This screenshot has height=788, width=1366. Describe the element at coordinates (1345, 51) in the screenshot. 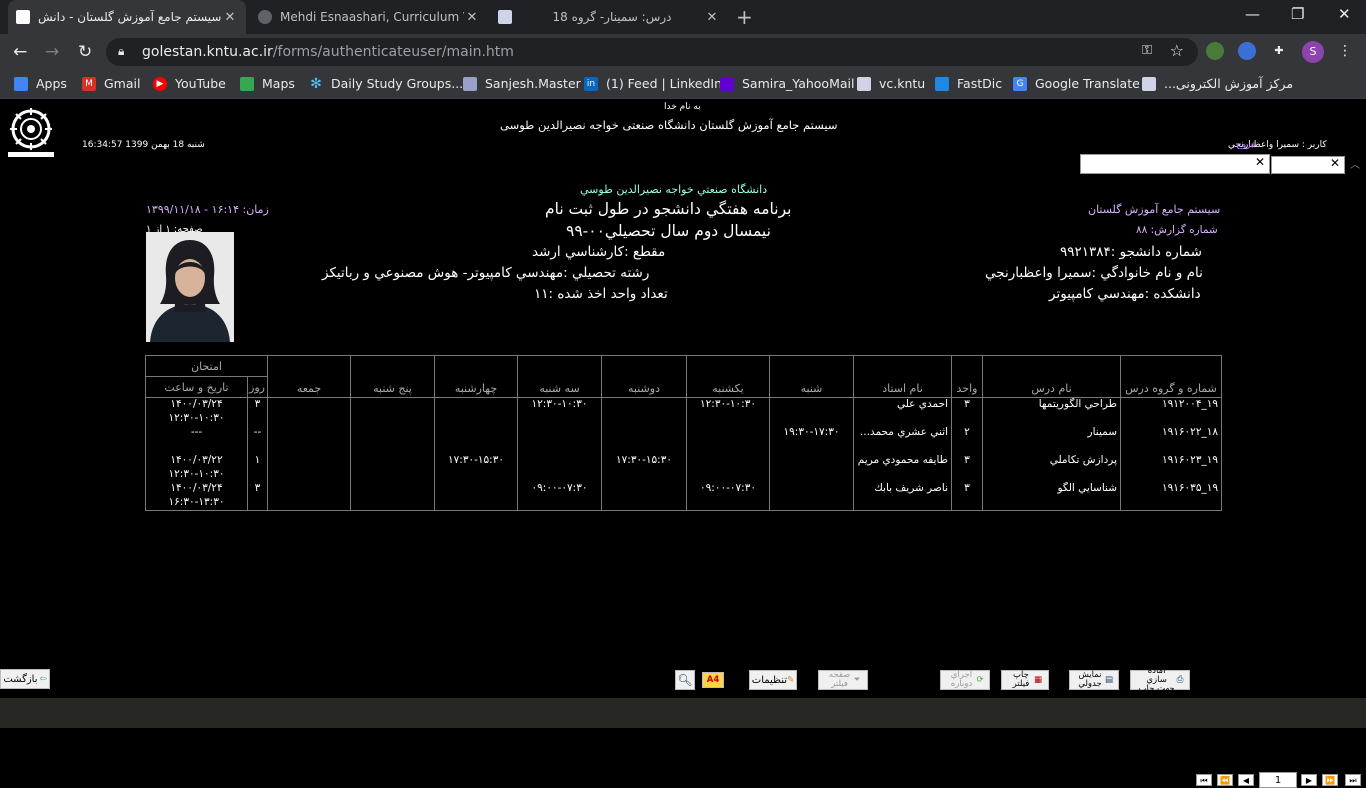

I see `menu-kebab-icon: ⋮` at that location.